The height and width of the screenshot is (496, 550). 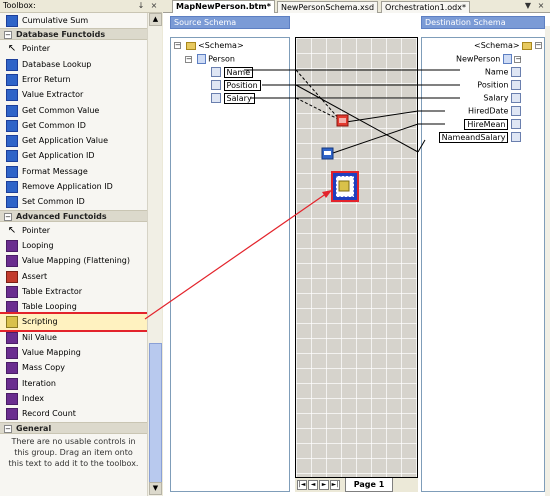 What do you see at coordinates (509, 46) in the screenshot?
I see `destination-root-node: <Schema> −` at bounding box center [509, 46].